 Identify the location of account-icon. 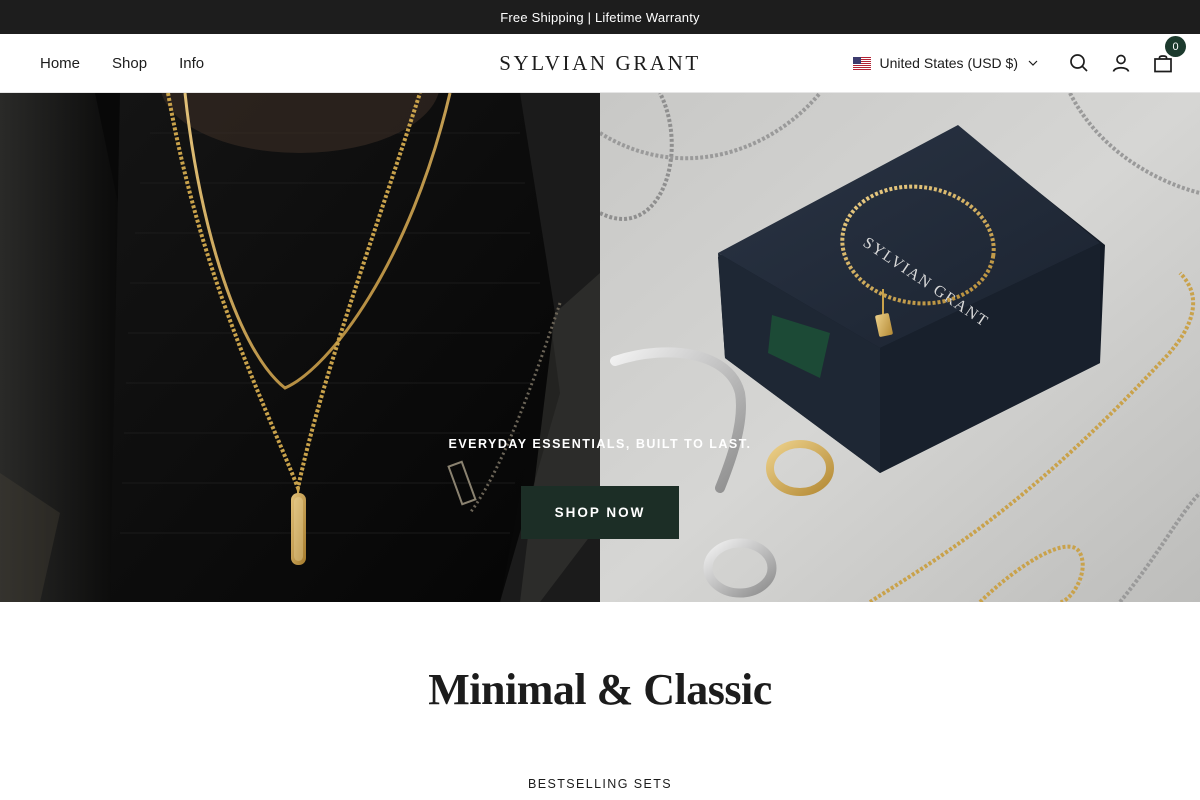
(1121, 63).